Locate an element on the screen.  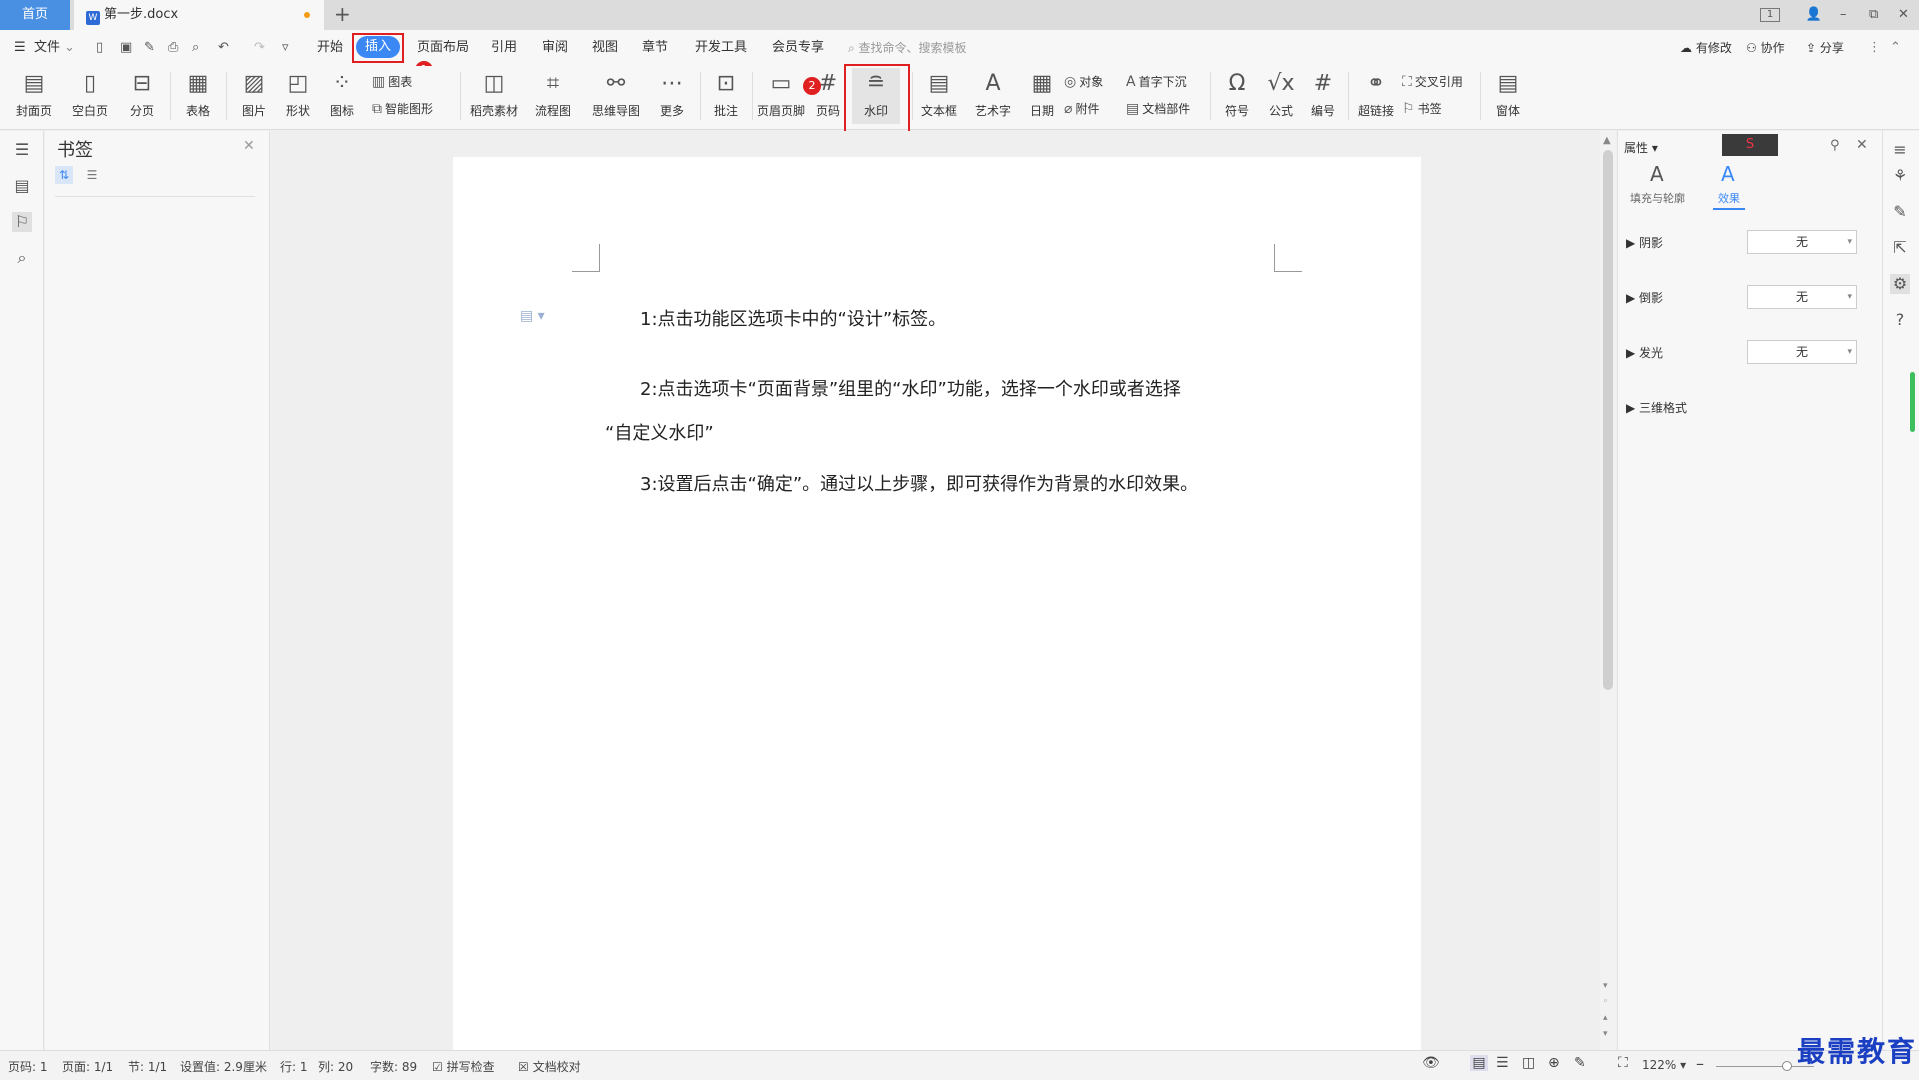
pin-icon: ⚲ is located at coordinates (1835, 145).